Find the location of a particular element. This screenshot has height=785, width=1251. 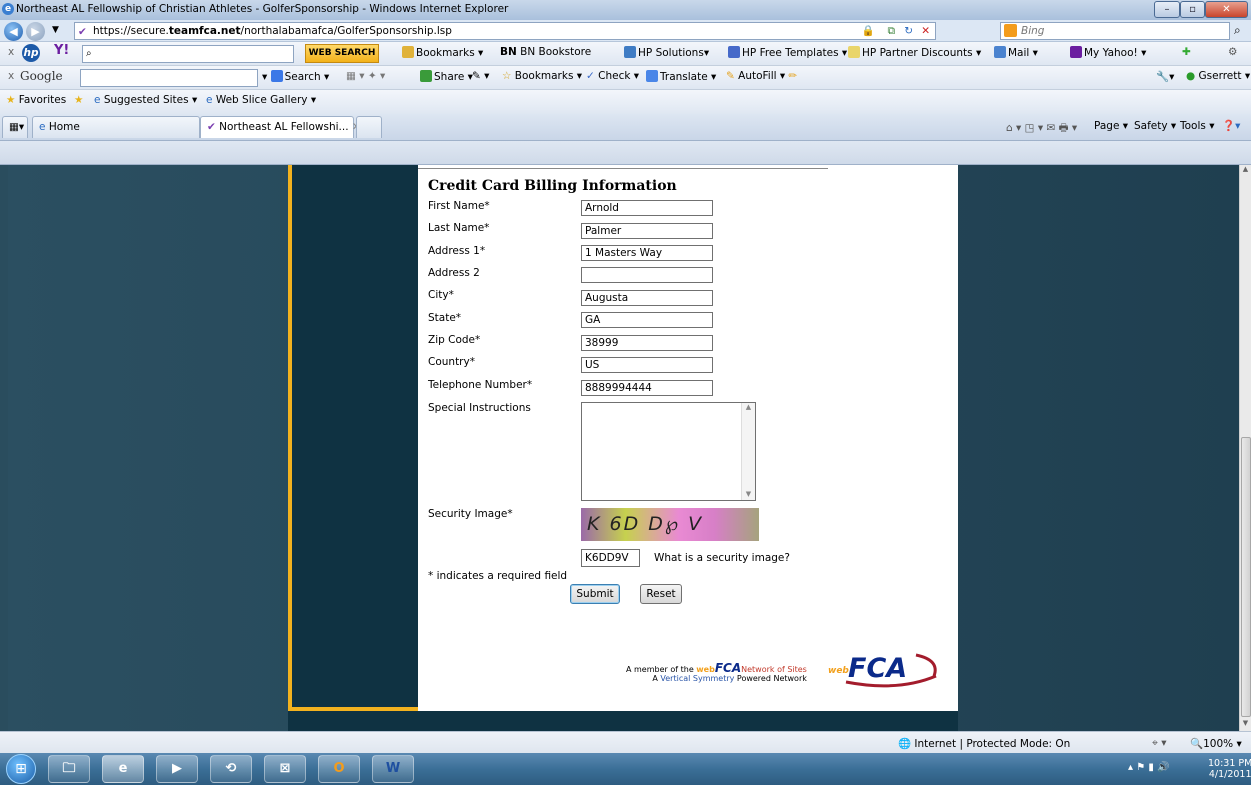

google-search-menu: ▾ Search ▾ is located at coordinates (295, 76).